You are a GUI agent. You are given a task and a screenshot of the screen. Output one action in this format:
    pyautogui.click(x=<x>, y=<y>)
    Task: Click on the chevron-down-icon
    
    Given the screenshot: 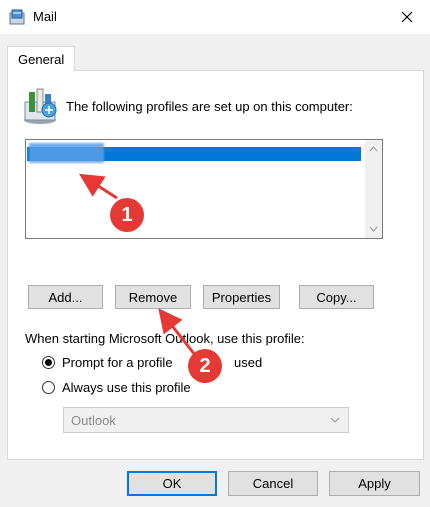 What is the action you would take?
    pyautogui.click(x=335, y=420)
    